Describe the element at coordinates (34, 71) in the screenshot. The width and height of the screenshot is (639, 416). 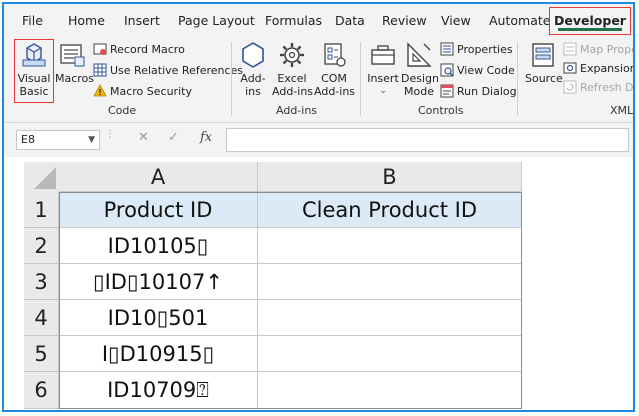
I see `visual-basic-highlight` at that location.